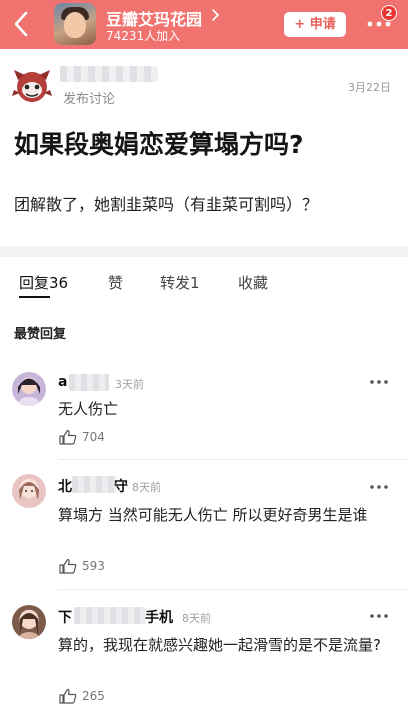 This screenshot has width=408, height=712. What do you see at coordinates (159, 618) in the screenshot?
I see `commenter-name-suffix: 手机` at bounding box center [159, 618].